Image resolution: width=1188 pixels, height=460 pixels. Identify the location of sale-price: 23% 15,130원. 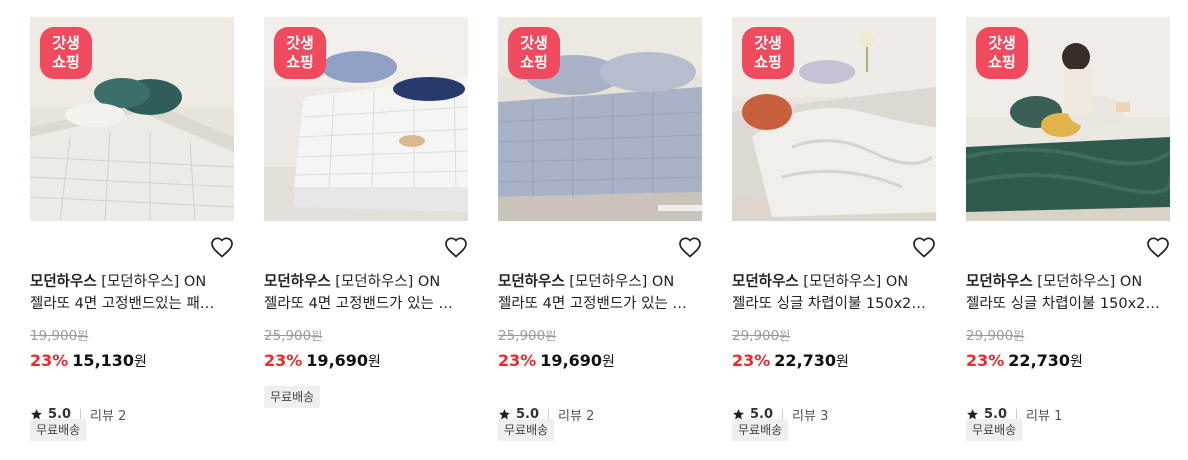
(88, 360).